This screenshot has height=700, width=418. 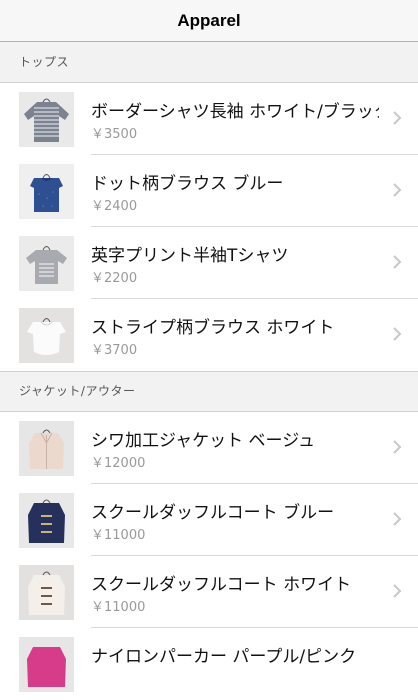 What do you see at coordinates (44, 62) in the screenshot?
I see `section-label: トップス` at bounding box center [44, 62].